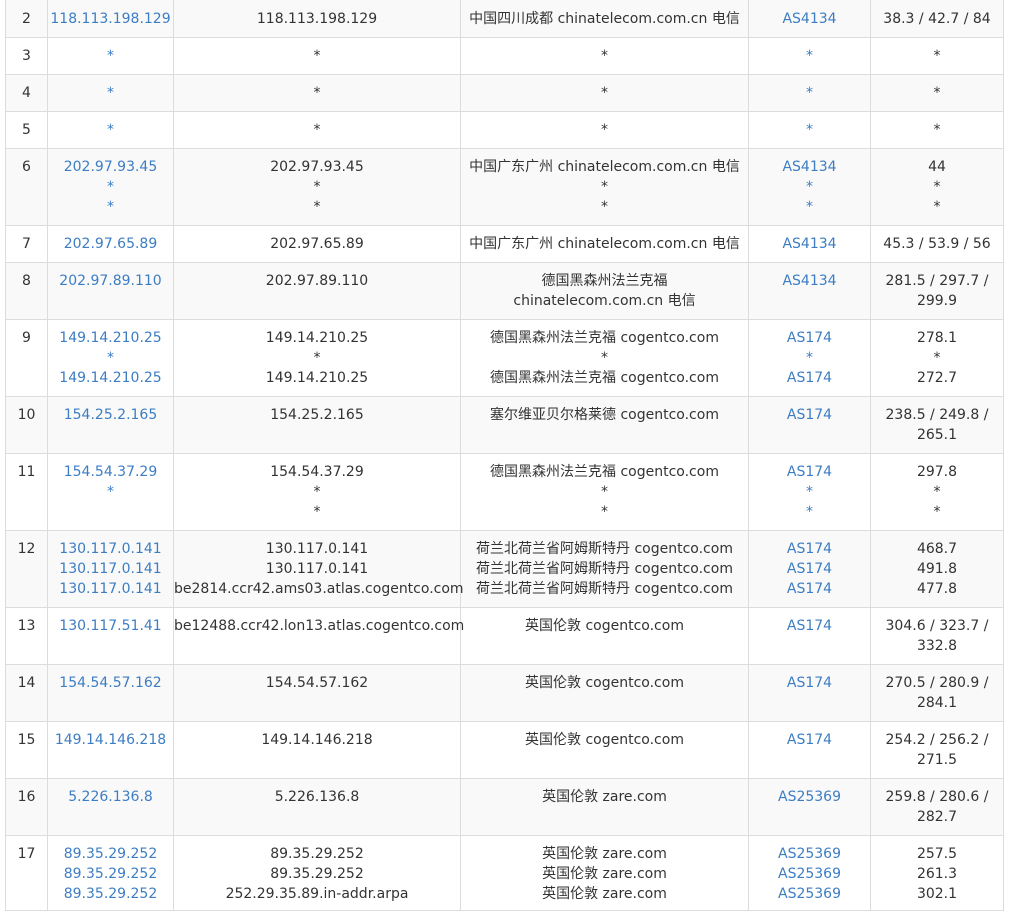 The height and width of the screenshot is (916, 1009). I want to click on latency-line: 332.8, so click(937, 646).